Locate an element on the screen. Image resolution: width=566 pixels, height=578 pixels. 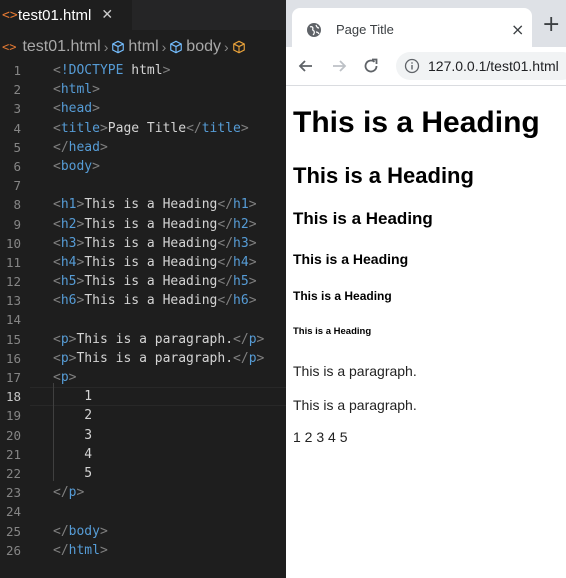
code-text: 4 is located at coordinates (72, 454).